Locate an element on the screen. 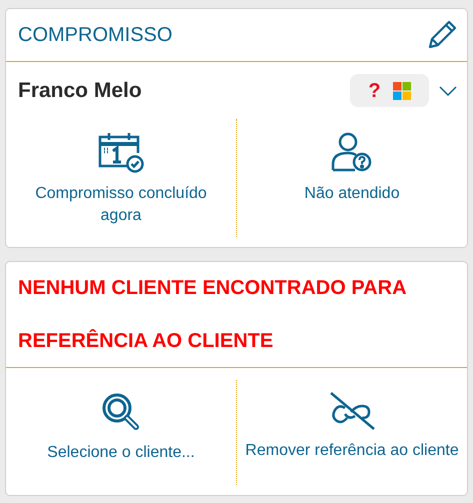 Image resolution: width=473 pixels, height=503 pixels. action-button: Remover referência ao cliente is located at coordinates (351, 432).